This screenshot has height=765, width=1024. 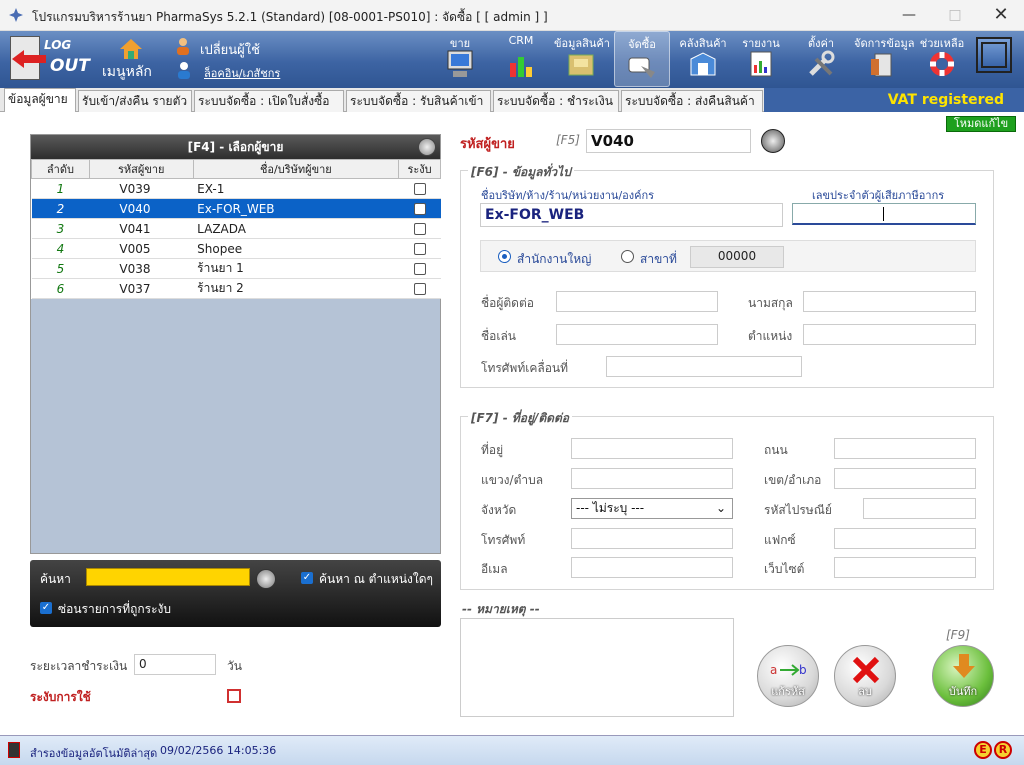 I want to click on e-status-icon: E, so click(x=983, y=750).